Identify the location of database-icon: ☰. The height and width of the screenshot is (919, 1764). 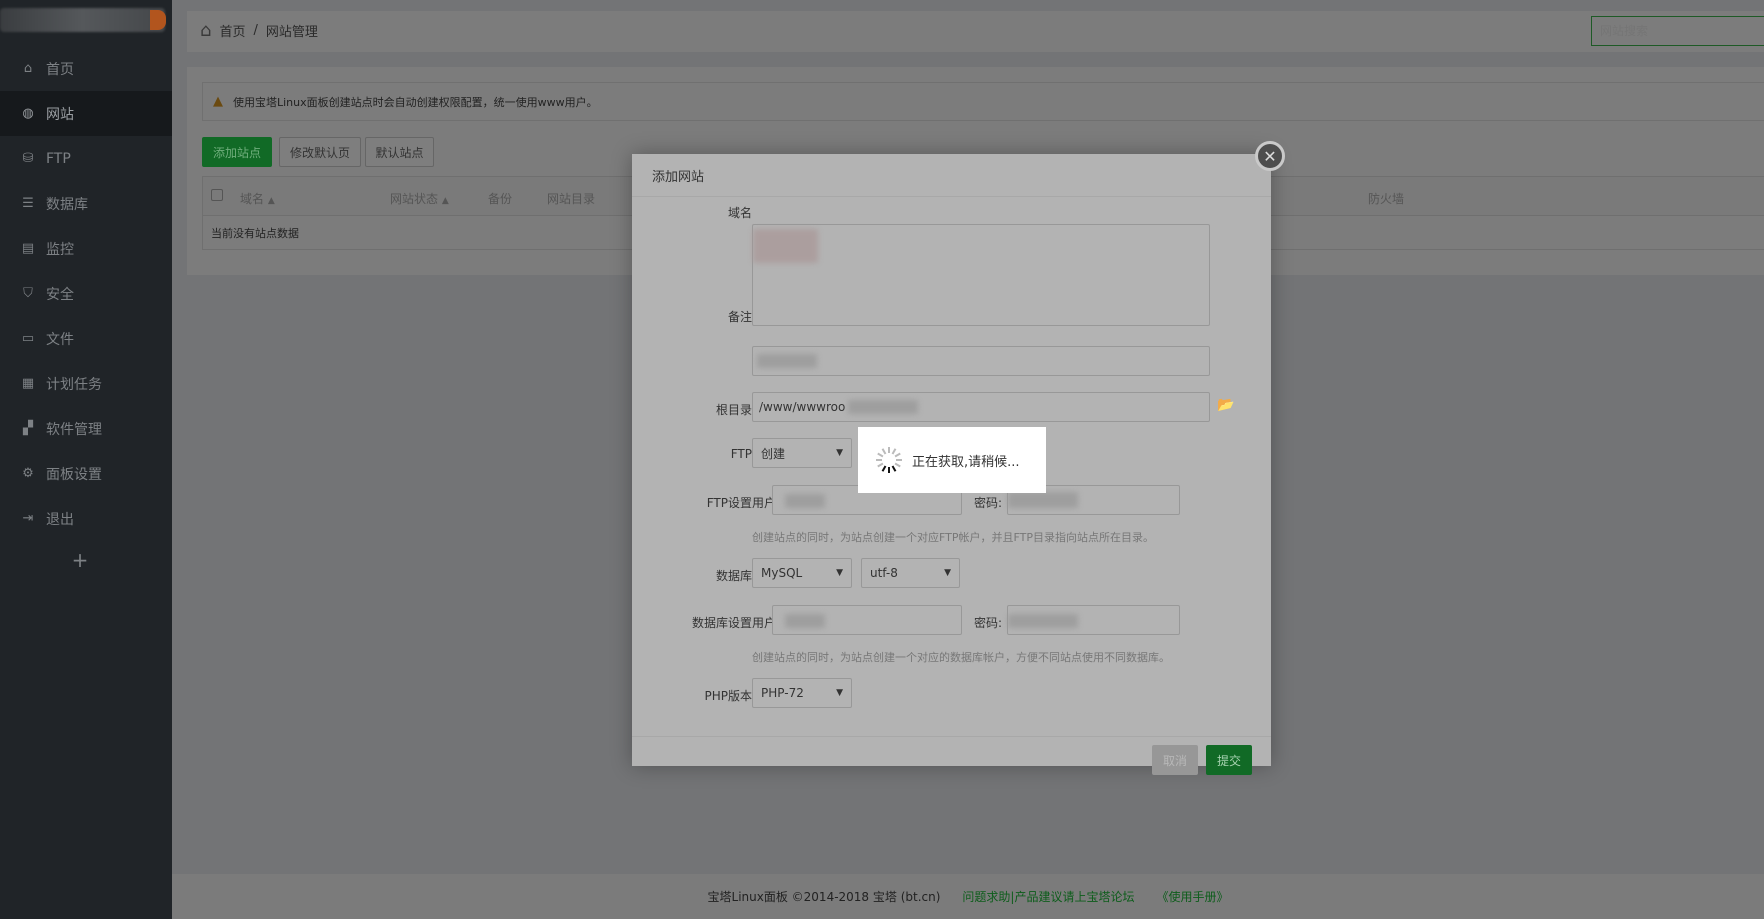
(28, 203).